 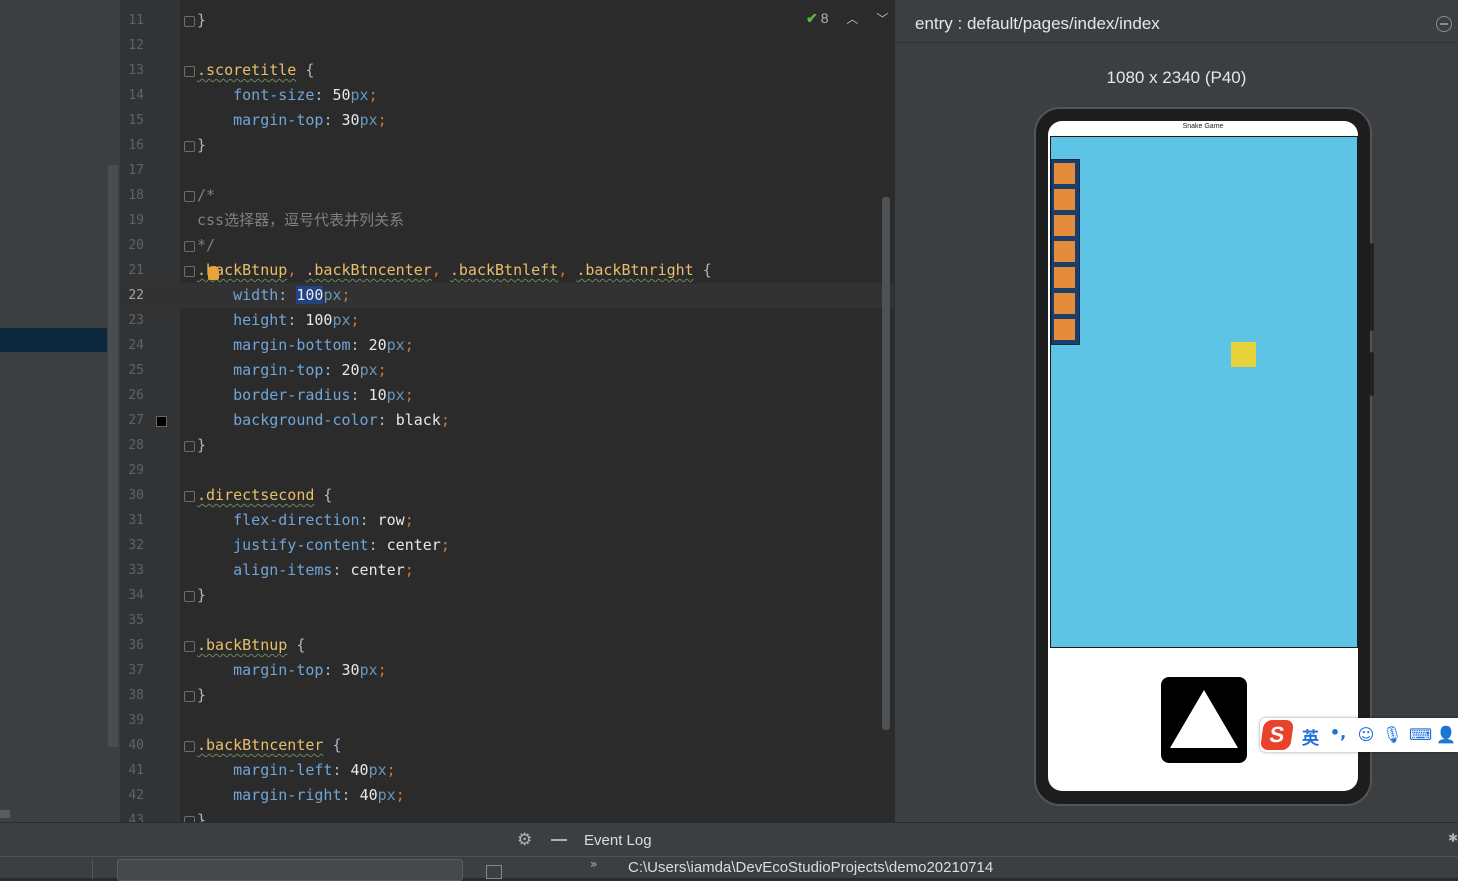 I want to click on ime-language: 英, so click(x=1310, y=736).